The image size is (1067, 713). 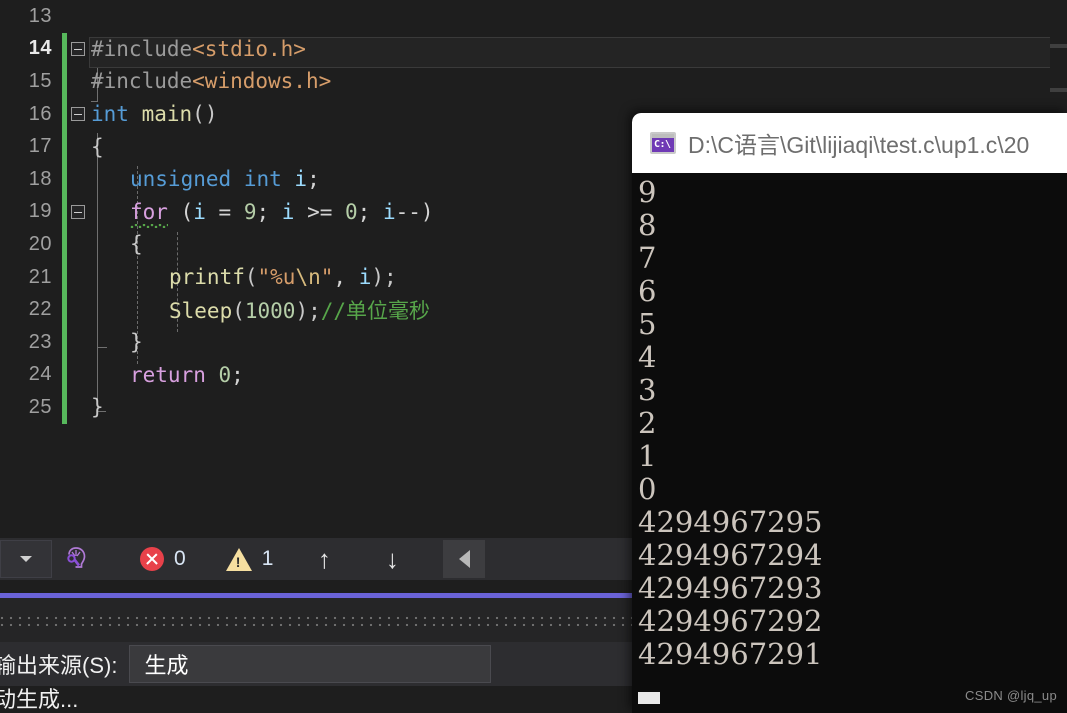 I want to click on code-text: unsigned int i;, so click(x=204, y=179).